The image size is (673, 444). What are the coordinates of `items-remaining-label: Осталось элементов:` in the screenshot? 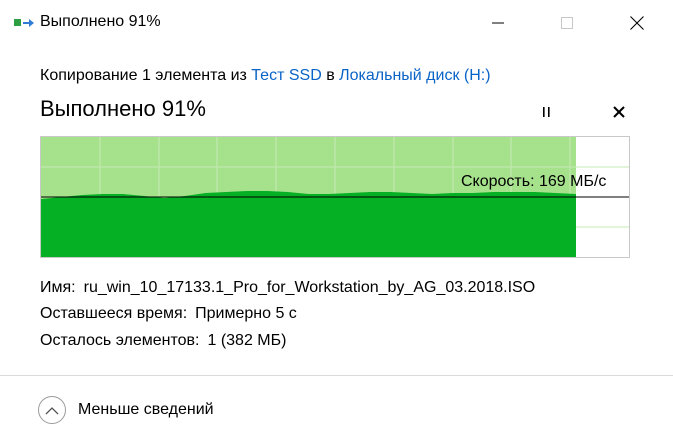 It's located at (120, 340).